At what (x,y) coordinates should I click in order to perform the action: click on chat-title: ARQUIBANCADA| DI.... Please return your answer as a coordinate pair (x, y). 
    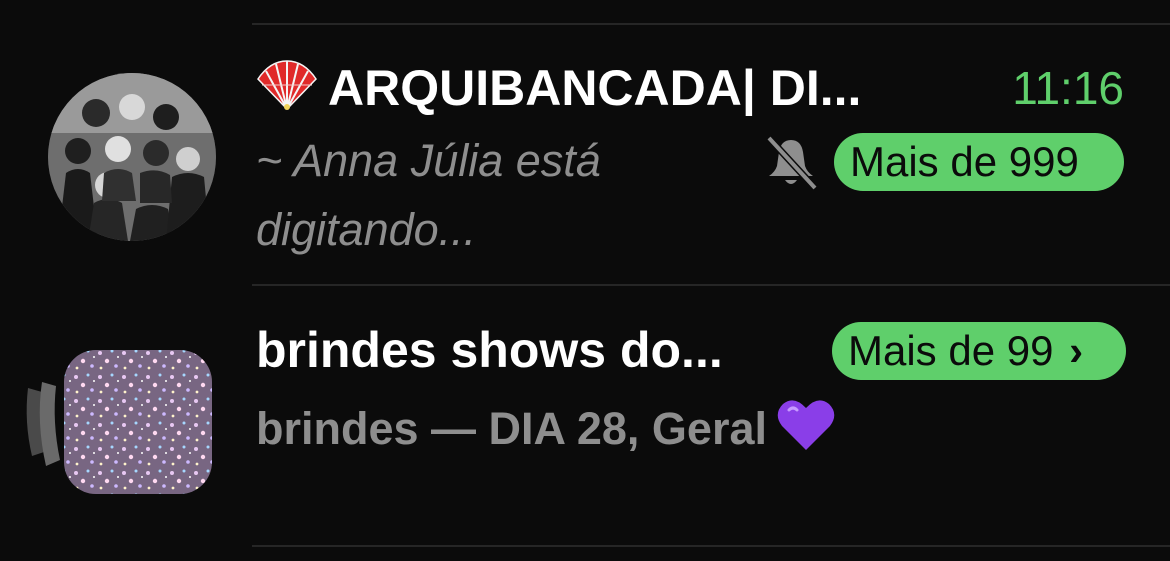
    Looking at the image, I should click on (558, 91).